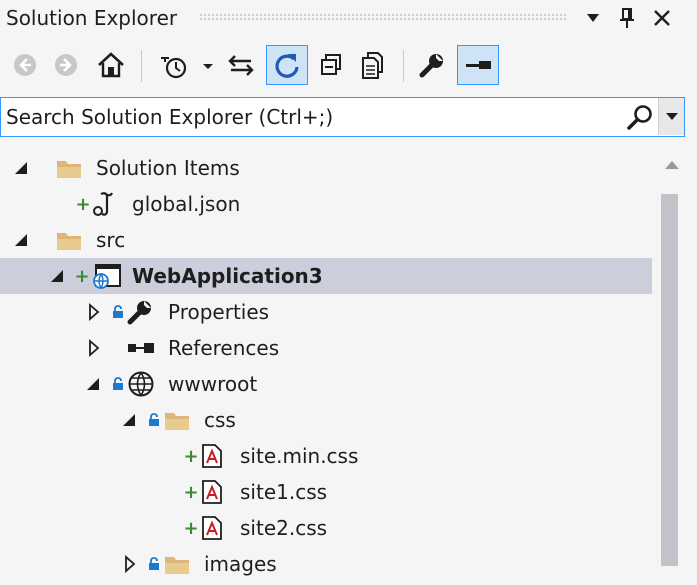 This screenshot has width=697, height=585. What do you see at coordinates (326, 348) in the screenshot?
I see `tree-item-references: References` at bounding box center [326, 348].